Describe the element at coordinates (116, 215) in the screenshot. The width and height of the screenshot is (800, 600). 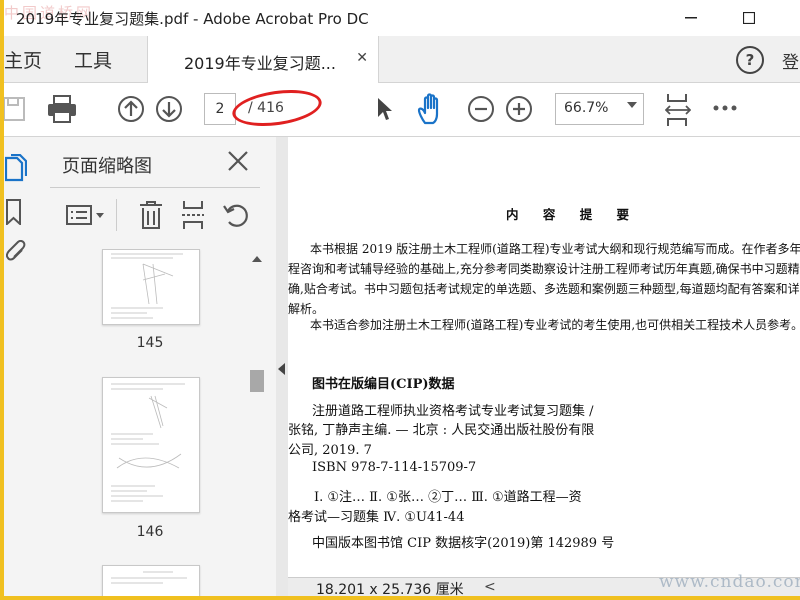
I see `toolbar-divider` at that location.